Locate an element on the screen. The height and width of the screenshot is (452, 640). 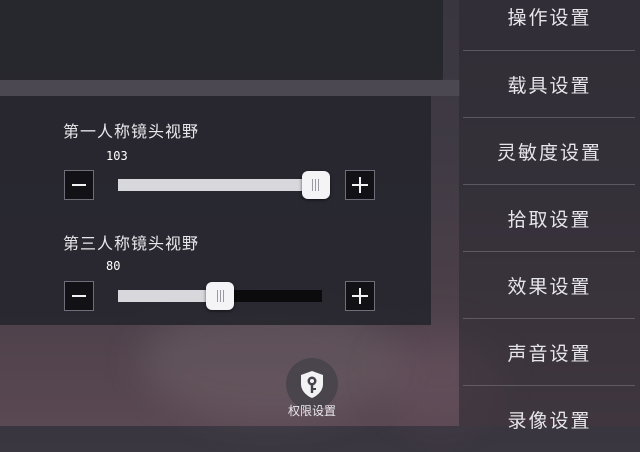
third-person-fov-value: 80 is located at coordinates (113, 266).